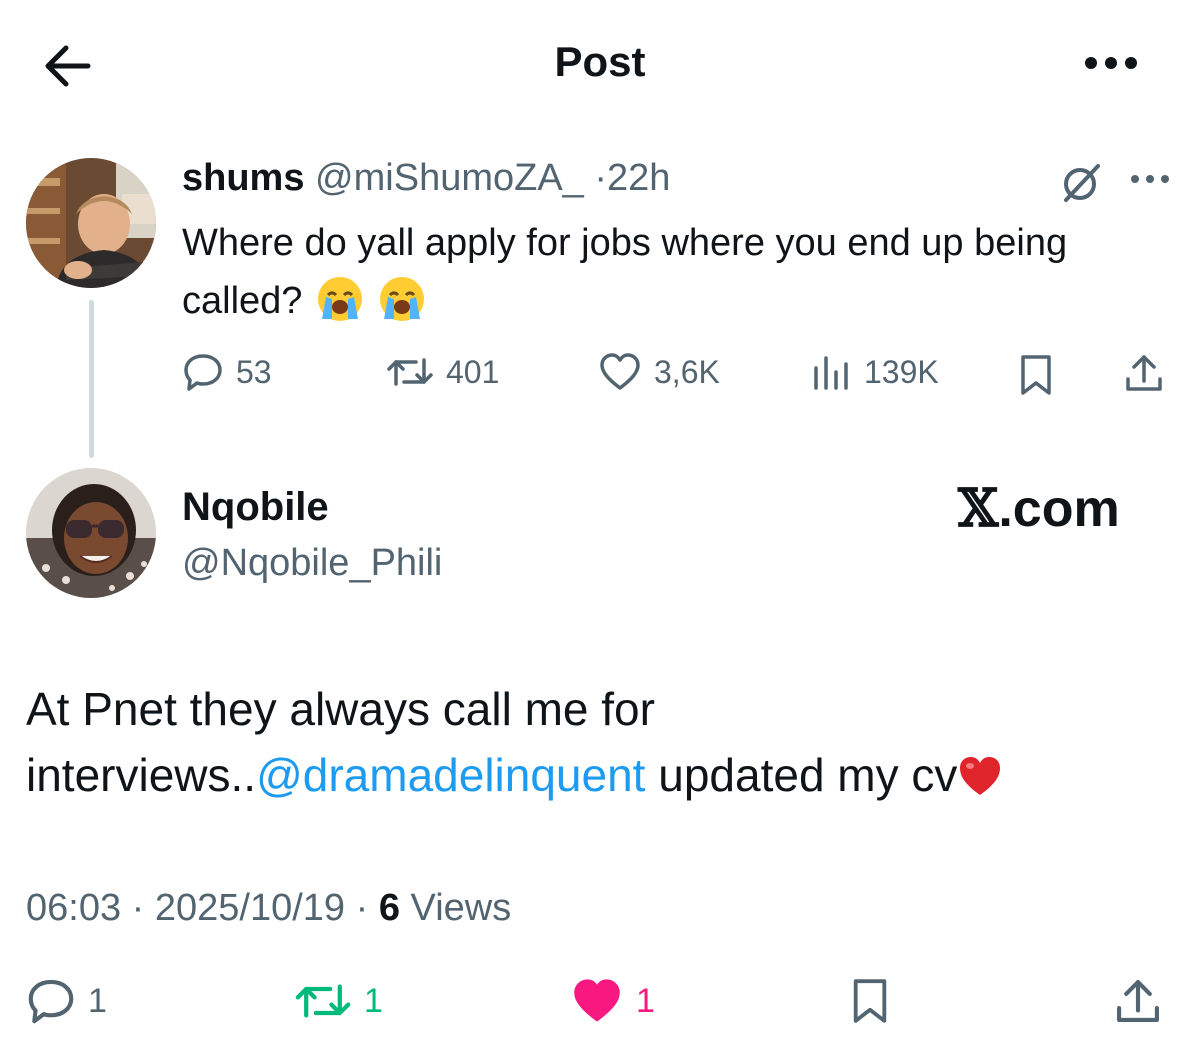 This screenshot has height=1064, width=1200. I want to click on repost-button: 1, so click(338, 1001).